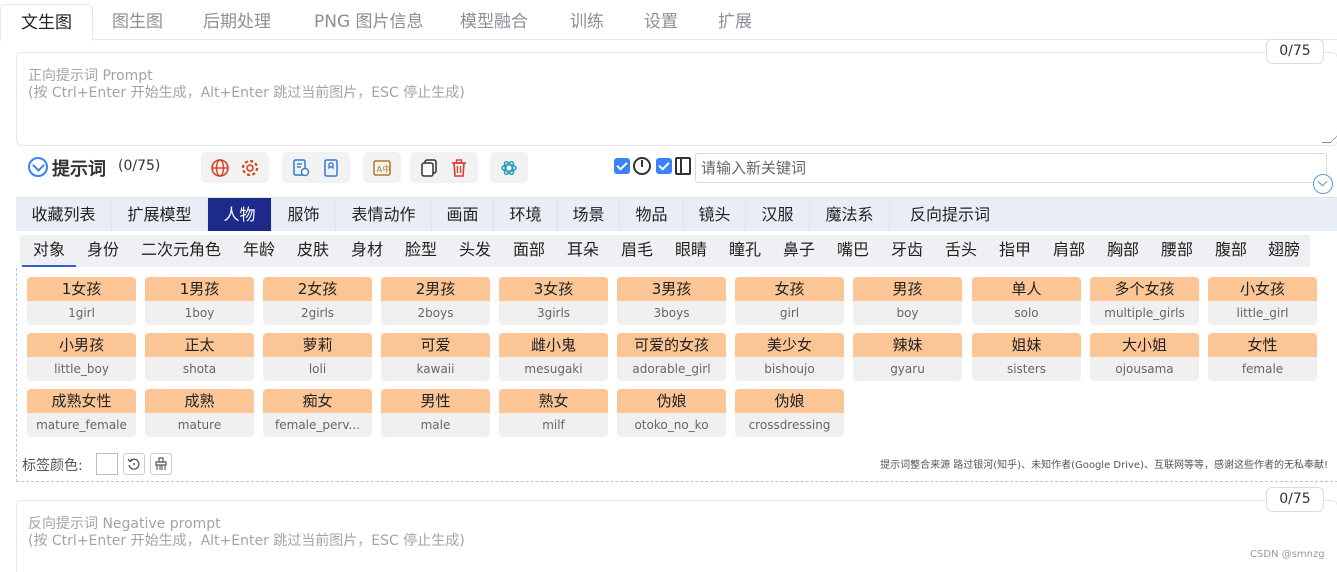 Image resolution: width=1337 pixels, height=572 pixels. I want to click on edit-button-group, so click(444, 167).